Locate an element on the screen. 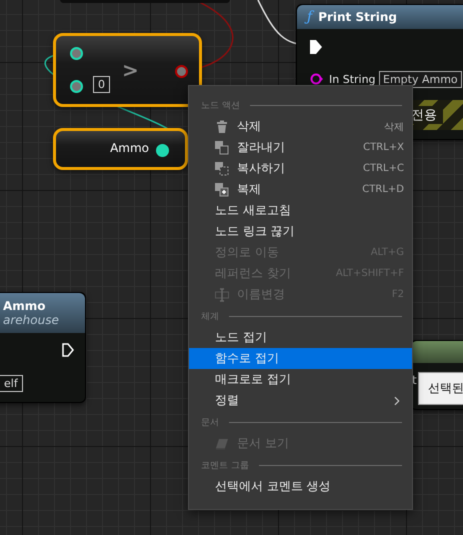 This screenshot has height=535, width=463. section-header: 코멘트 그룹 is located at coordinates (225, 466).